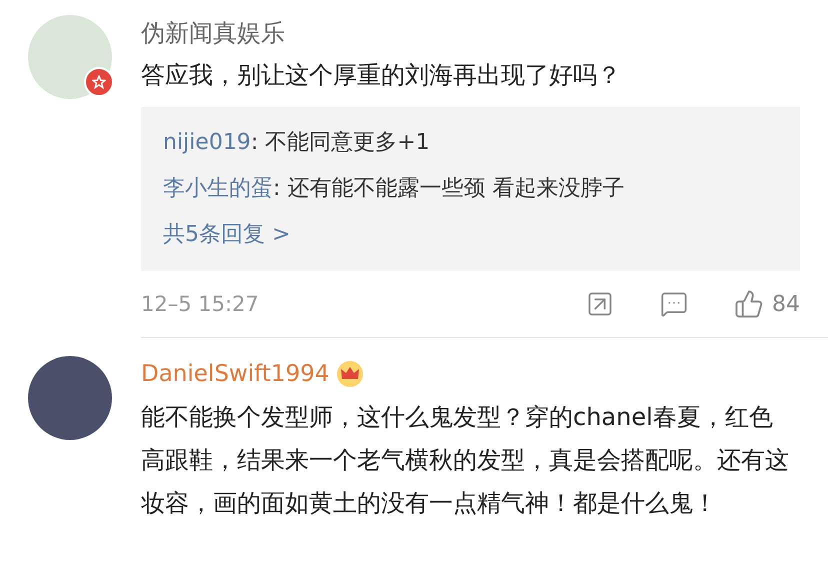 The width and height of the screenshot is (828, 573). I want to click on crown-icon, so click(350, 374).